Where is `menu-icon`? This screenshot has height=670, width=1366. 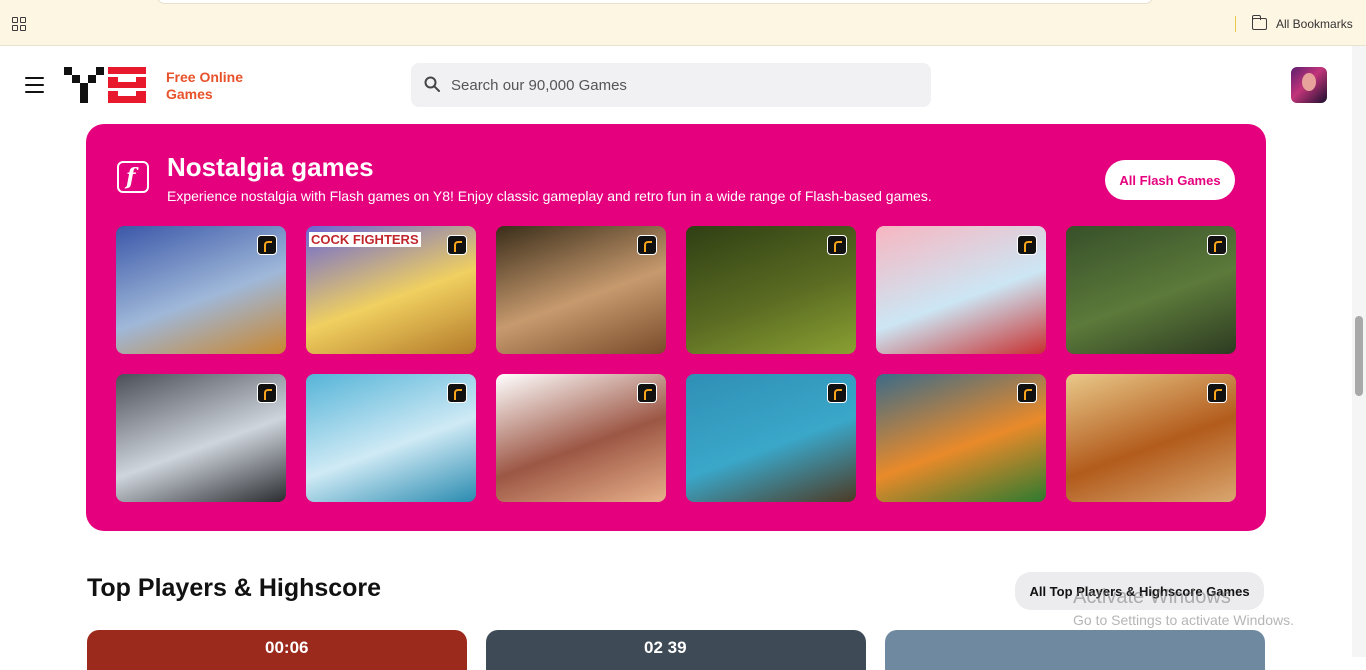
menu-icon is located at coordinates (34, 85).